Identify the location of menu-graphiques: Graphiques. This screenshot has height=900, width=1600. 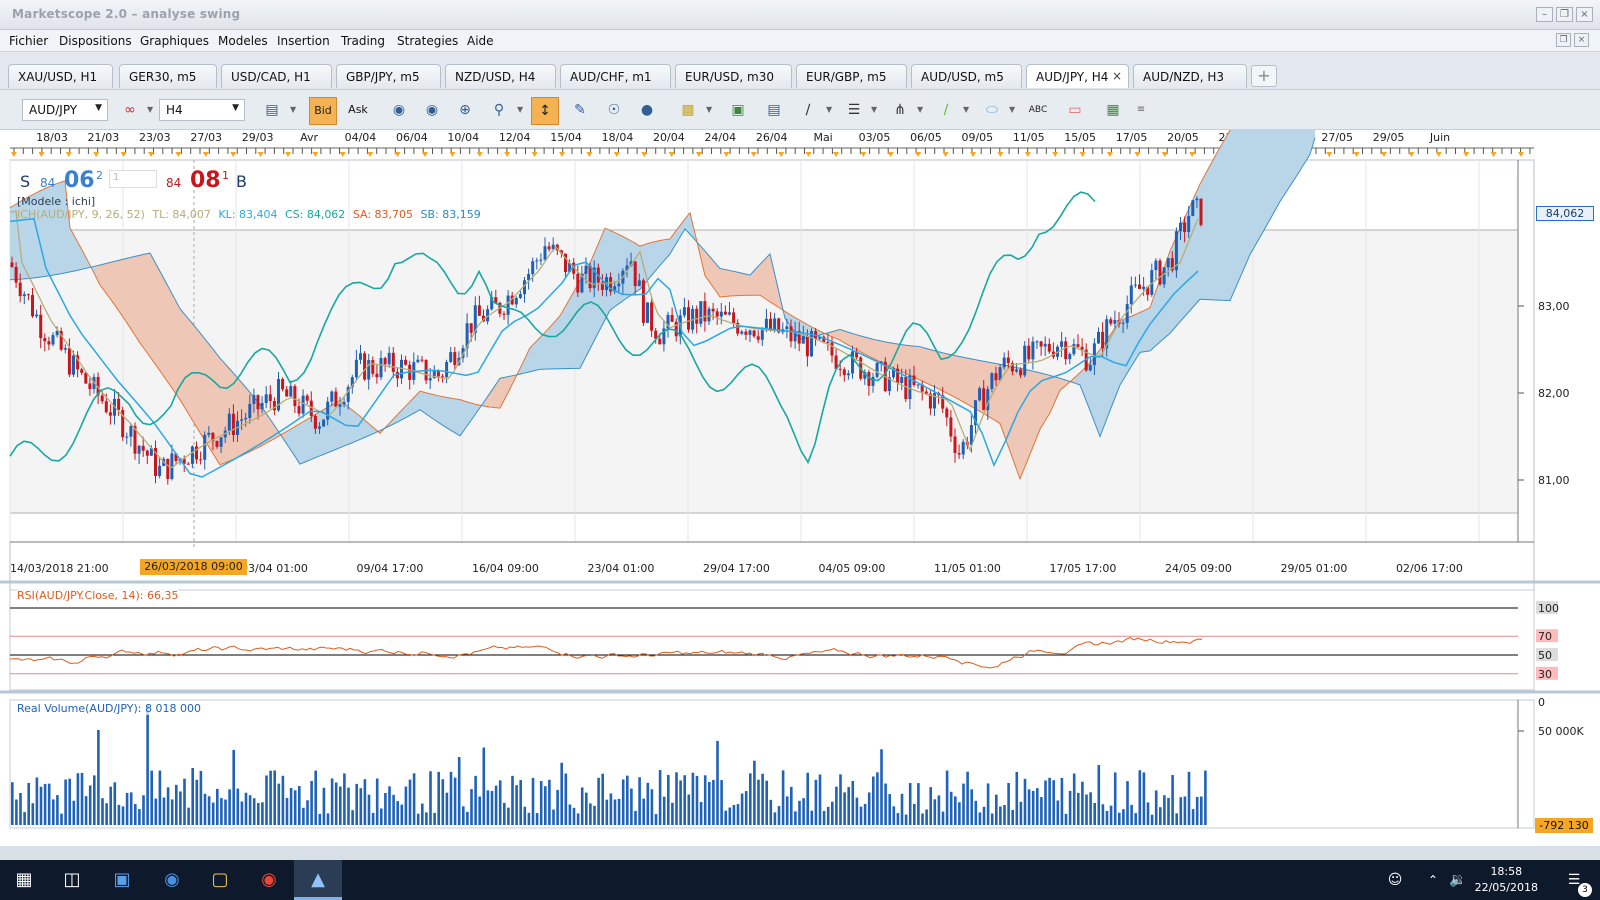
(174, 41).